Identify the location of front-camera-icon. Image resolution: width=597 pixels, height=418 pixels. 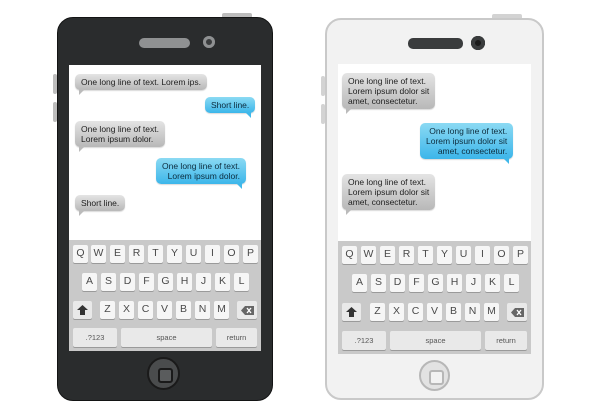
(478, 43).